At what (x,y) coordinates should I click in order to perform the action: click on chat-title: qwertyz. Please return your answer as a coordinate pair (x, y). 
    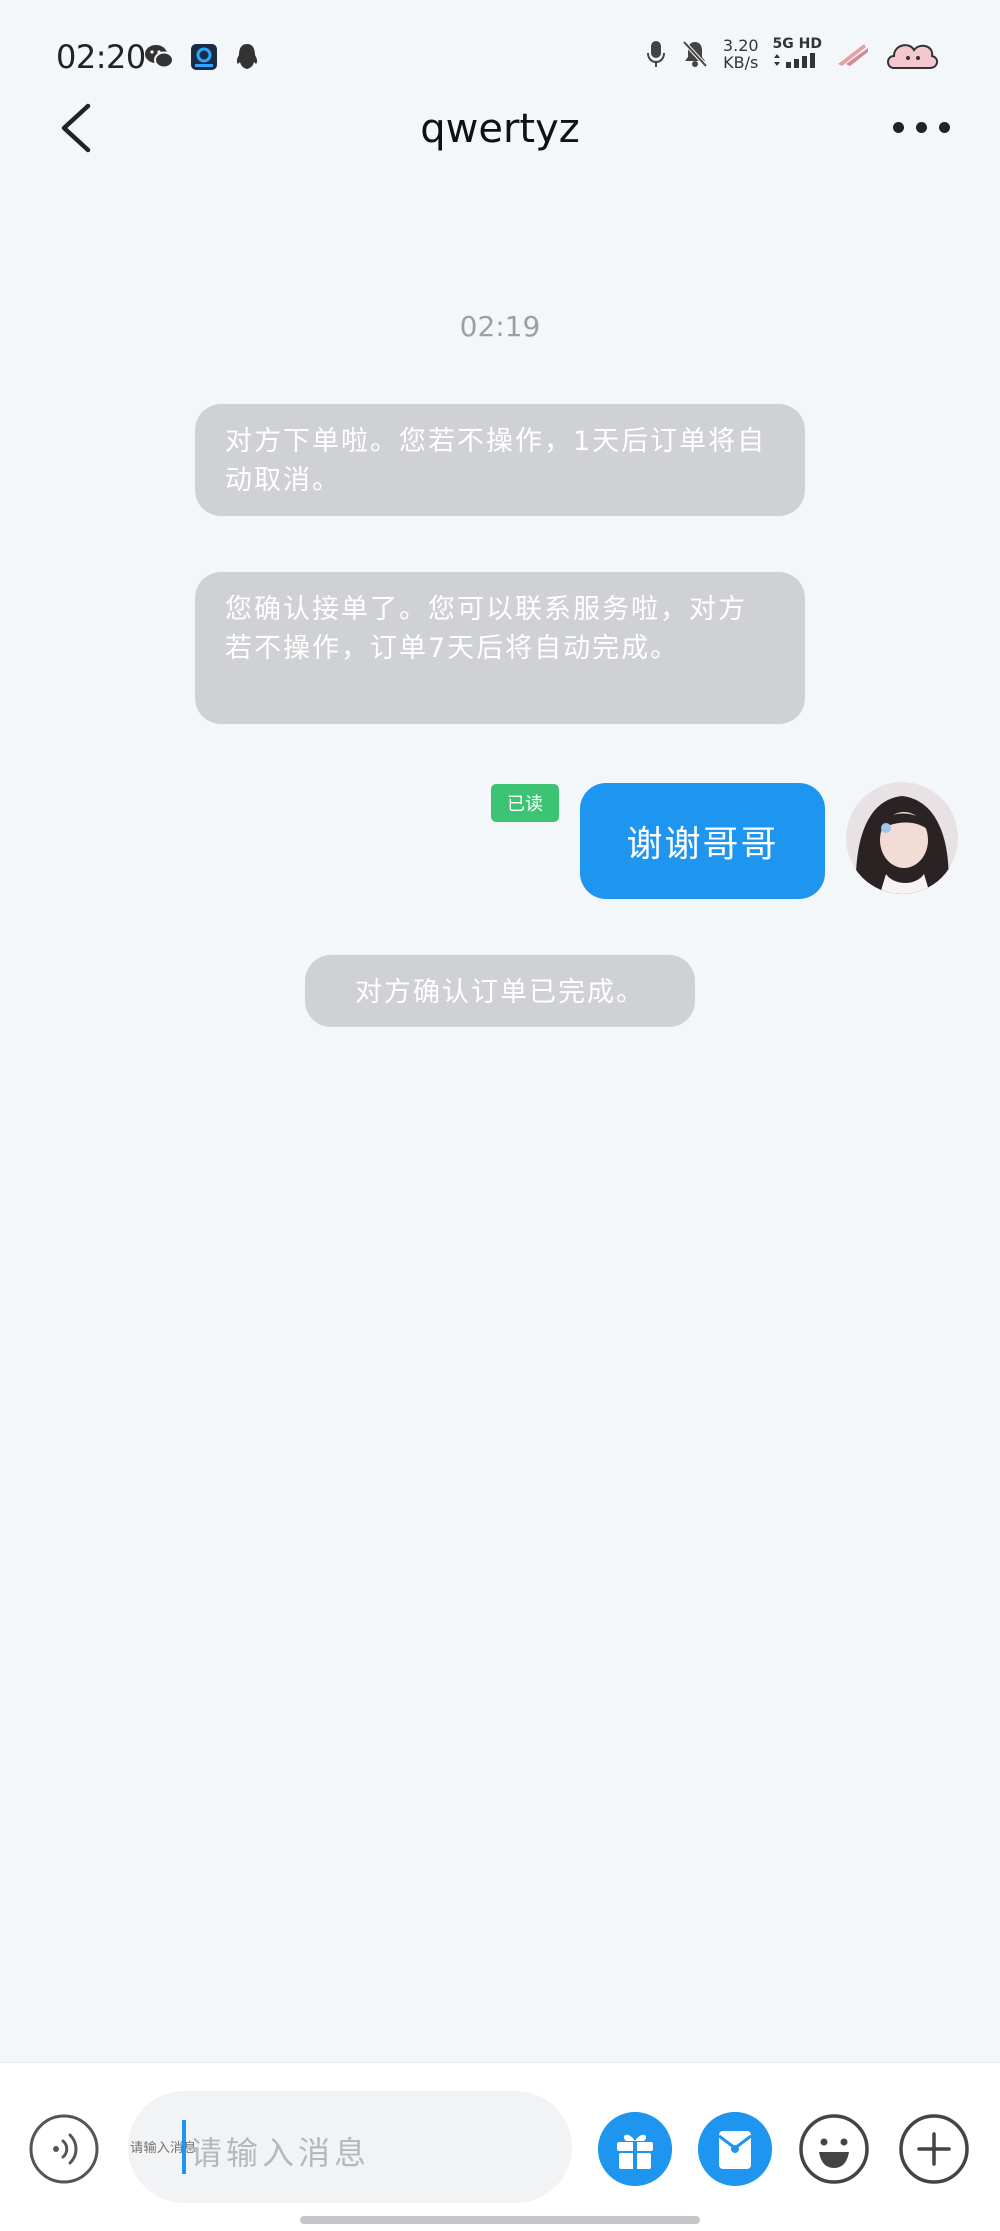
    Looking at the image, I should click on (500, 129).